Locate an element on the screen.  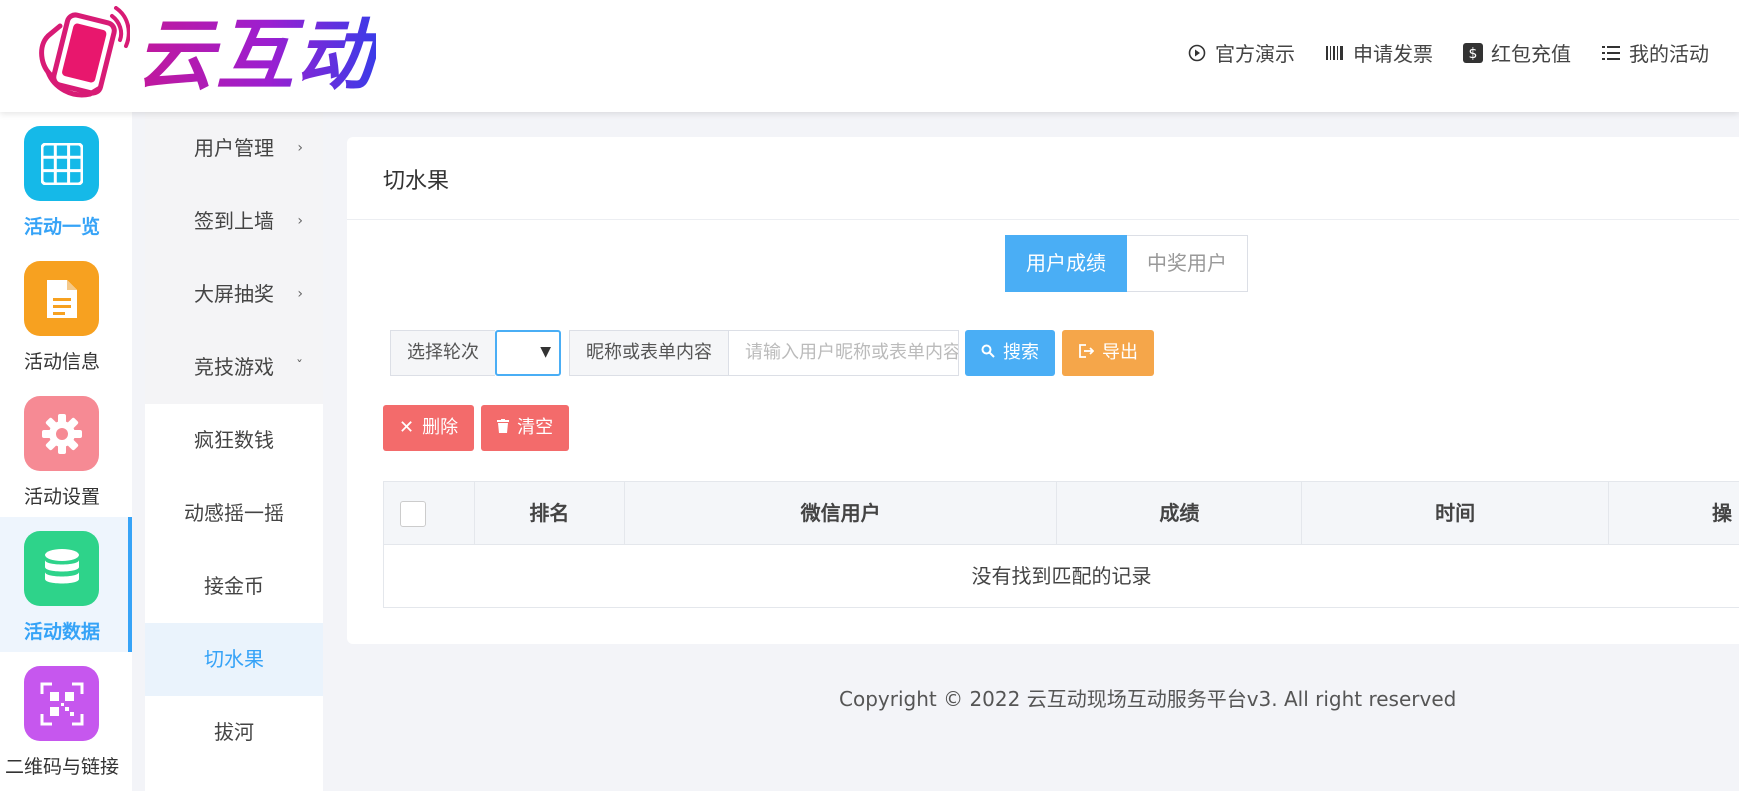
submenu-label: 疯狂数钱 is located at coordinates (234, 440).